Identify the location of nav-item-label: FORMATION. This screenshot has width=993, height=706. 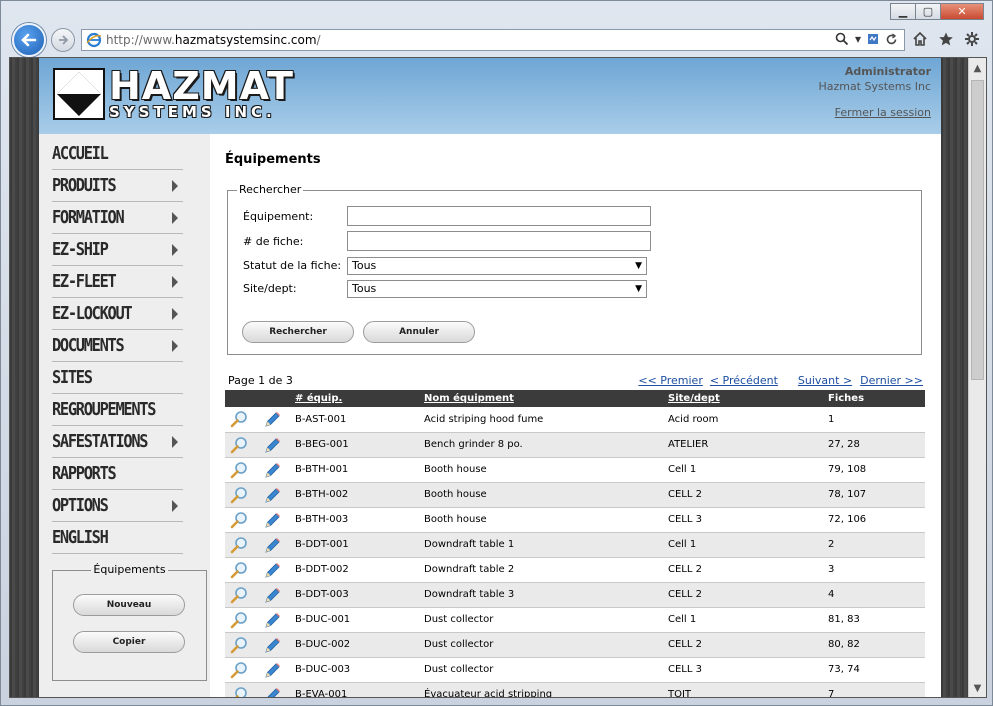
(88, 217).